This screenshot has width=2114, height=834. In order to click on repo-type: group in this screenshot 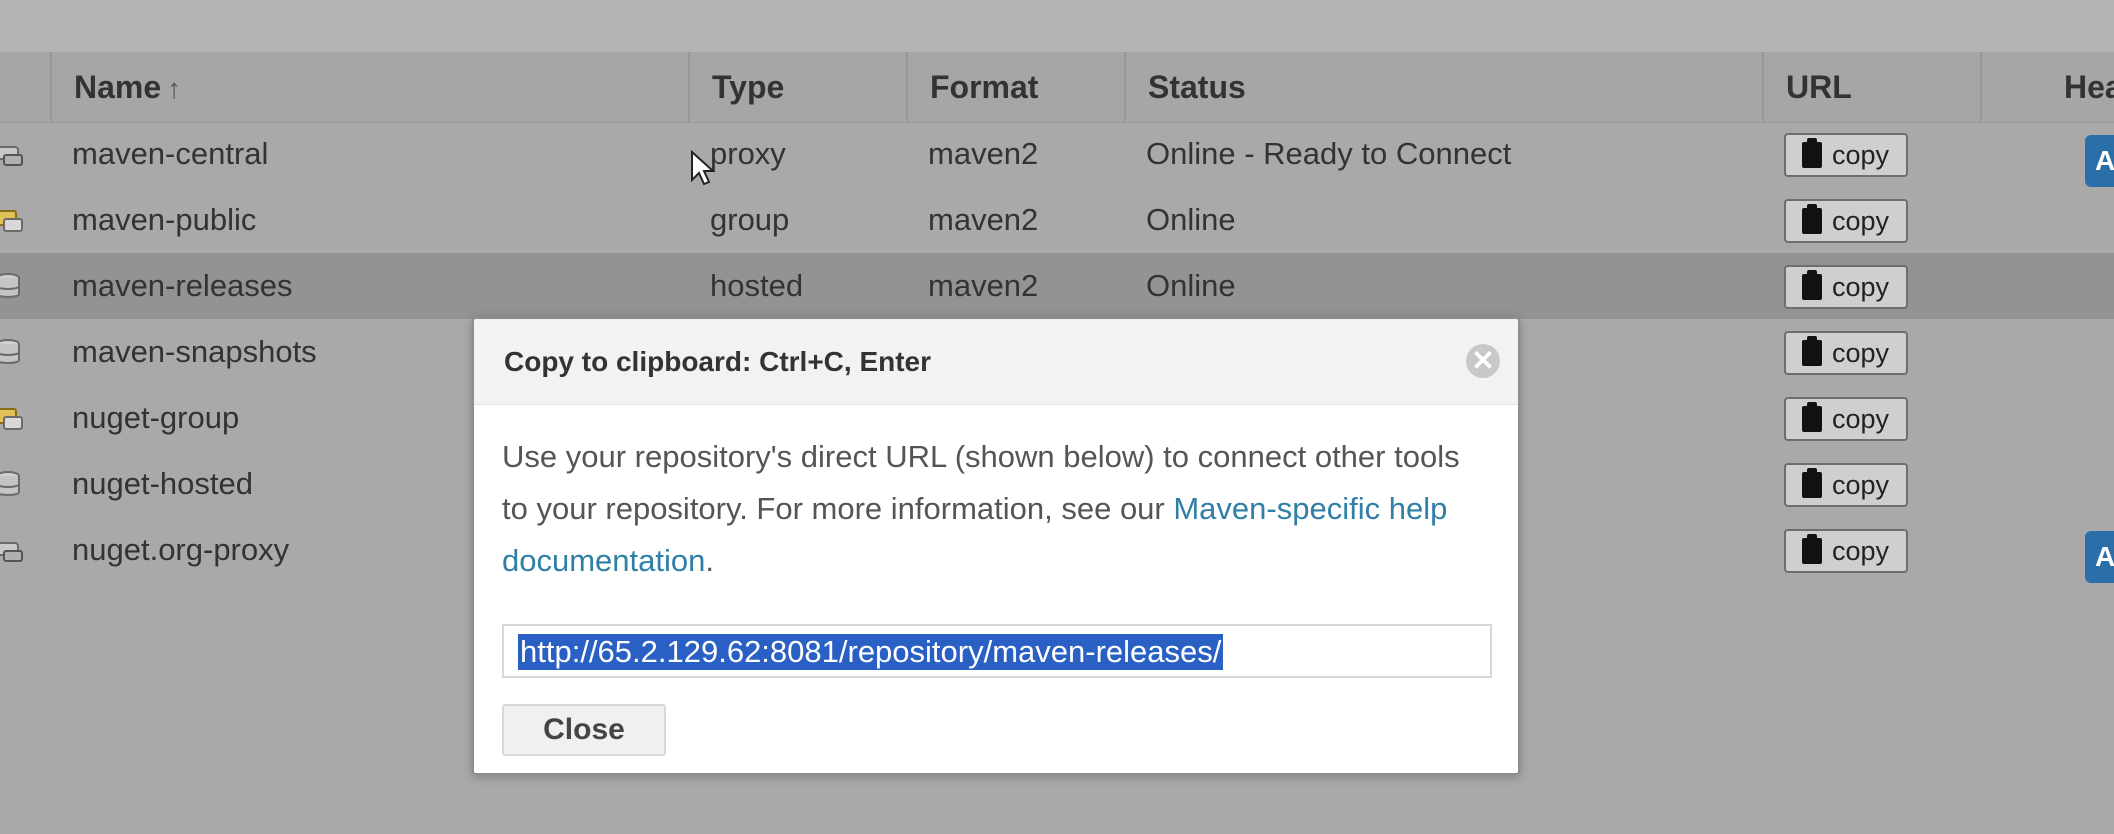, I will do `click(750, 219)`.